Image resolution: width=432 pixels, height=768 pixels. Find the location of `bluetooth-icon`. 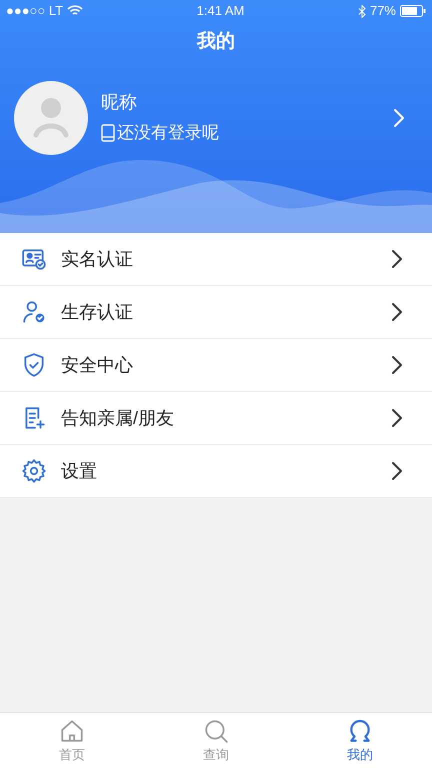

bluetooth-icon is located at coordinates (362, 11).